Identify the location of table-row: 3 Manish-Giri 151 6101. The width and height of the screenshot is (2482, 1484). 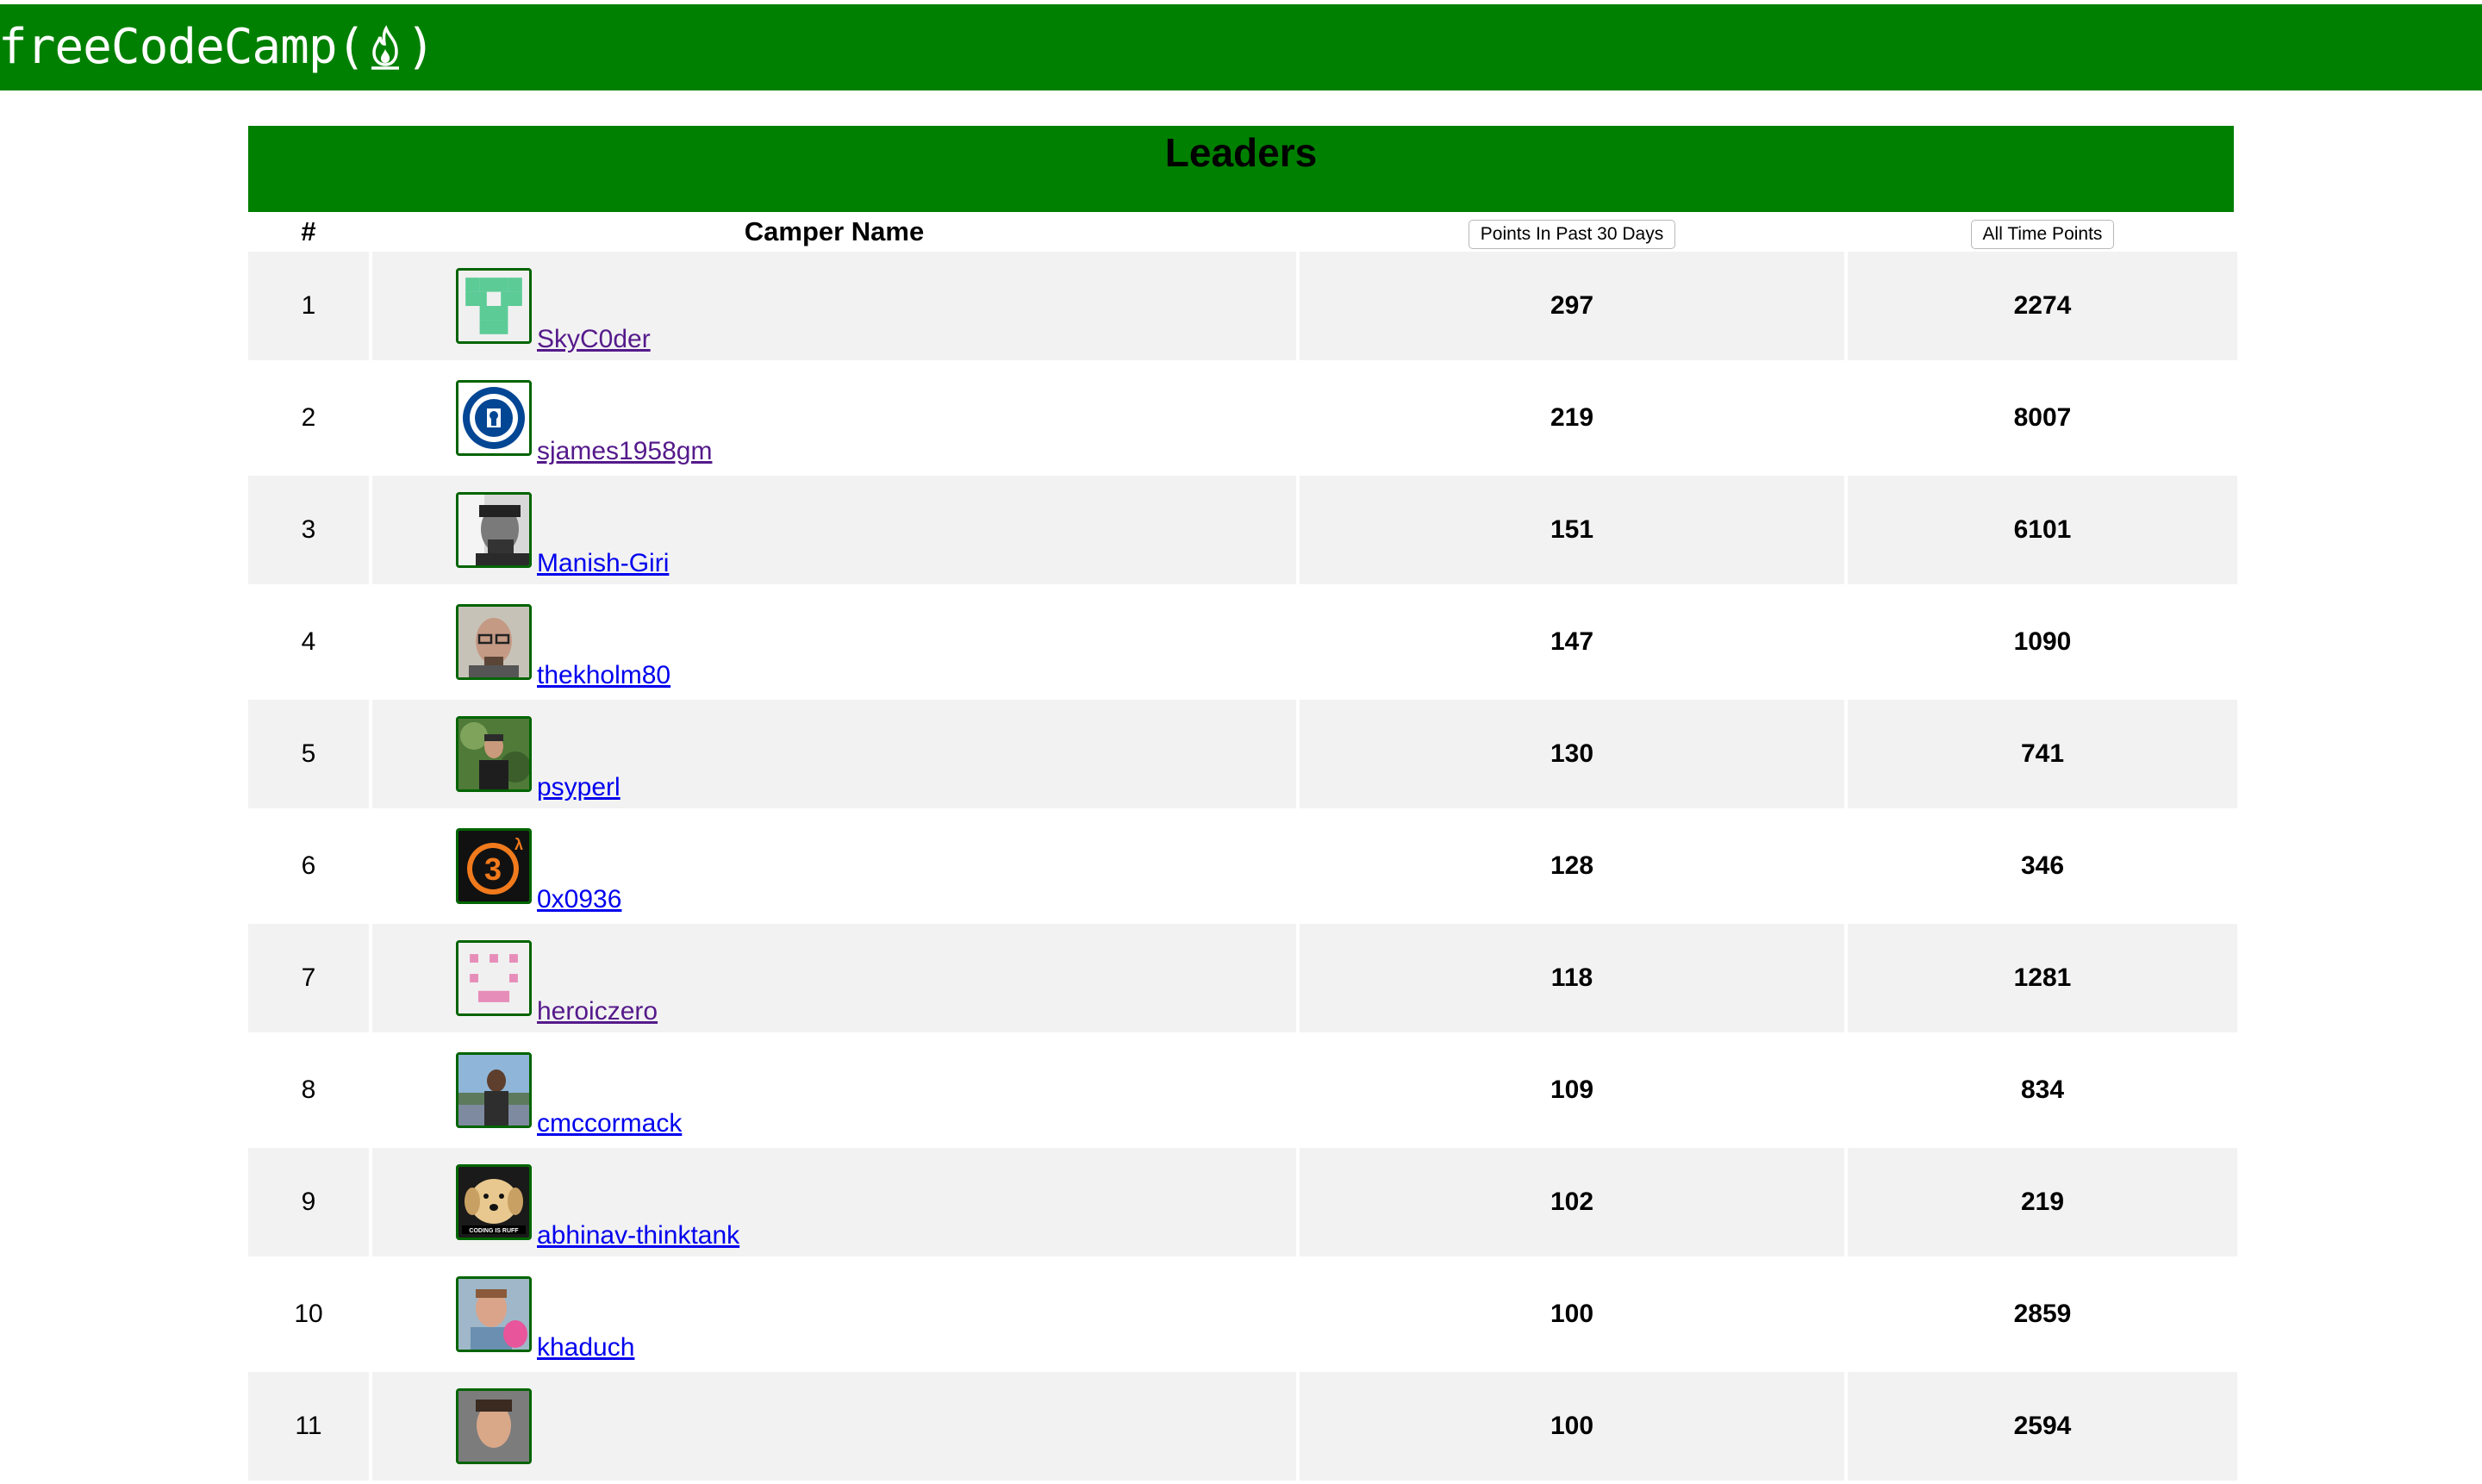
(1243, 532).